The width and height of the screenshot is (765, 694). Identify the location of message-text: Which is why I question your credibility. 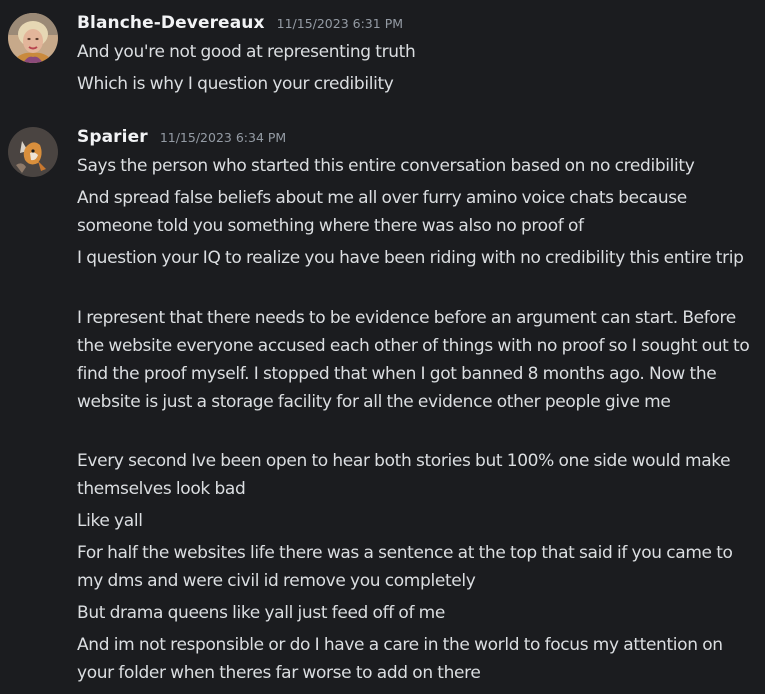
(235, 84).